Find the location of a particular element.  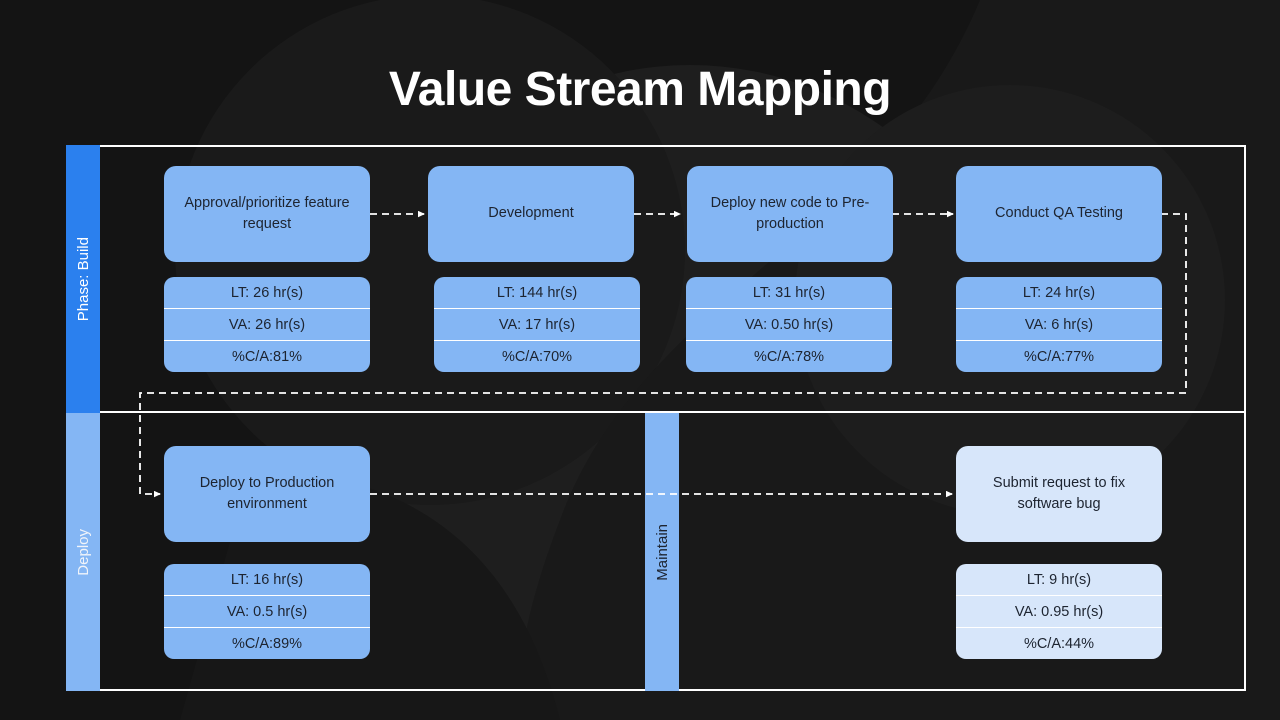

metric-value-add: VA: 17 hr(s) is located at coordinates (537, 324).